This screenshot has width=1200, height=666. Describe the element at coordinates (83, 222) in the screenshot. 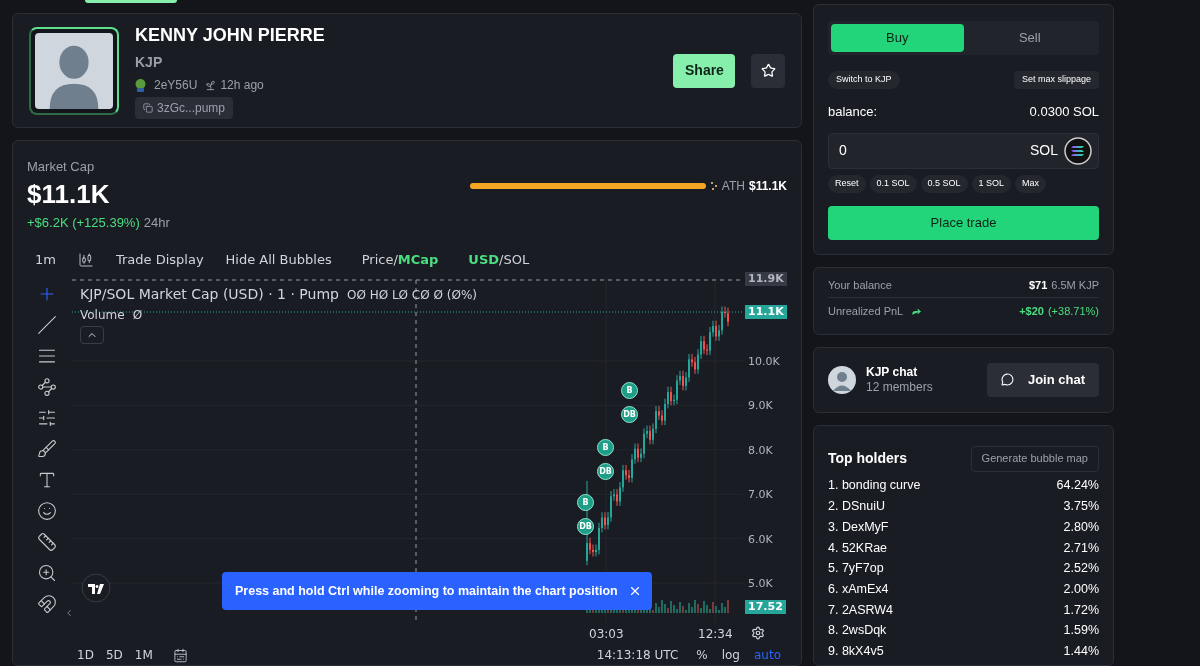

I see `change-value: +$6.2K (+125.39%)` at that location.